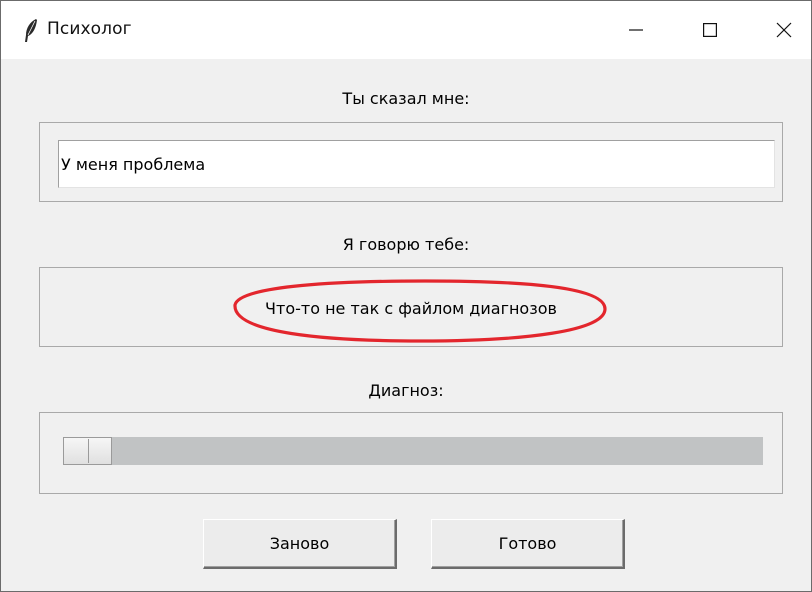 The height and width of the screenshot is (592, 812). I want to click on diagnosis-label: Диагноз:, so click(406, 390).